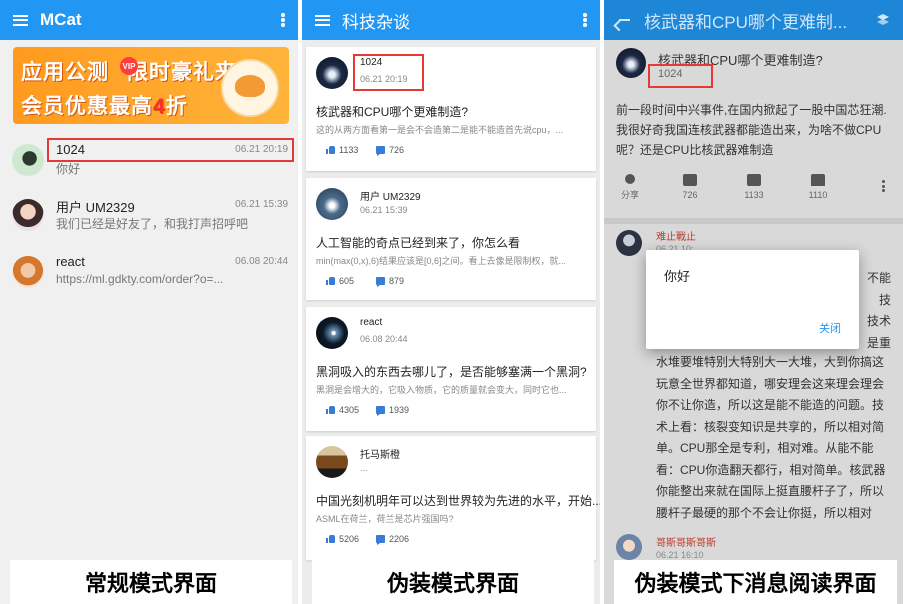  Describe the element at coordinates (250, 88) in the screenshot. I see `mascot-cat-image` at that location.